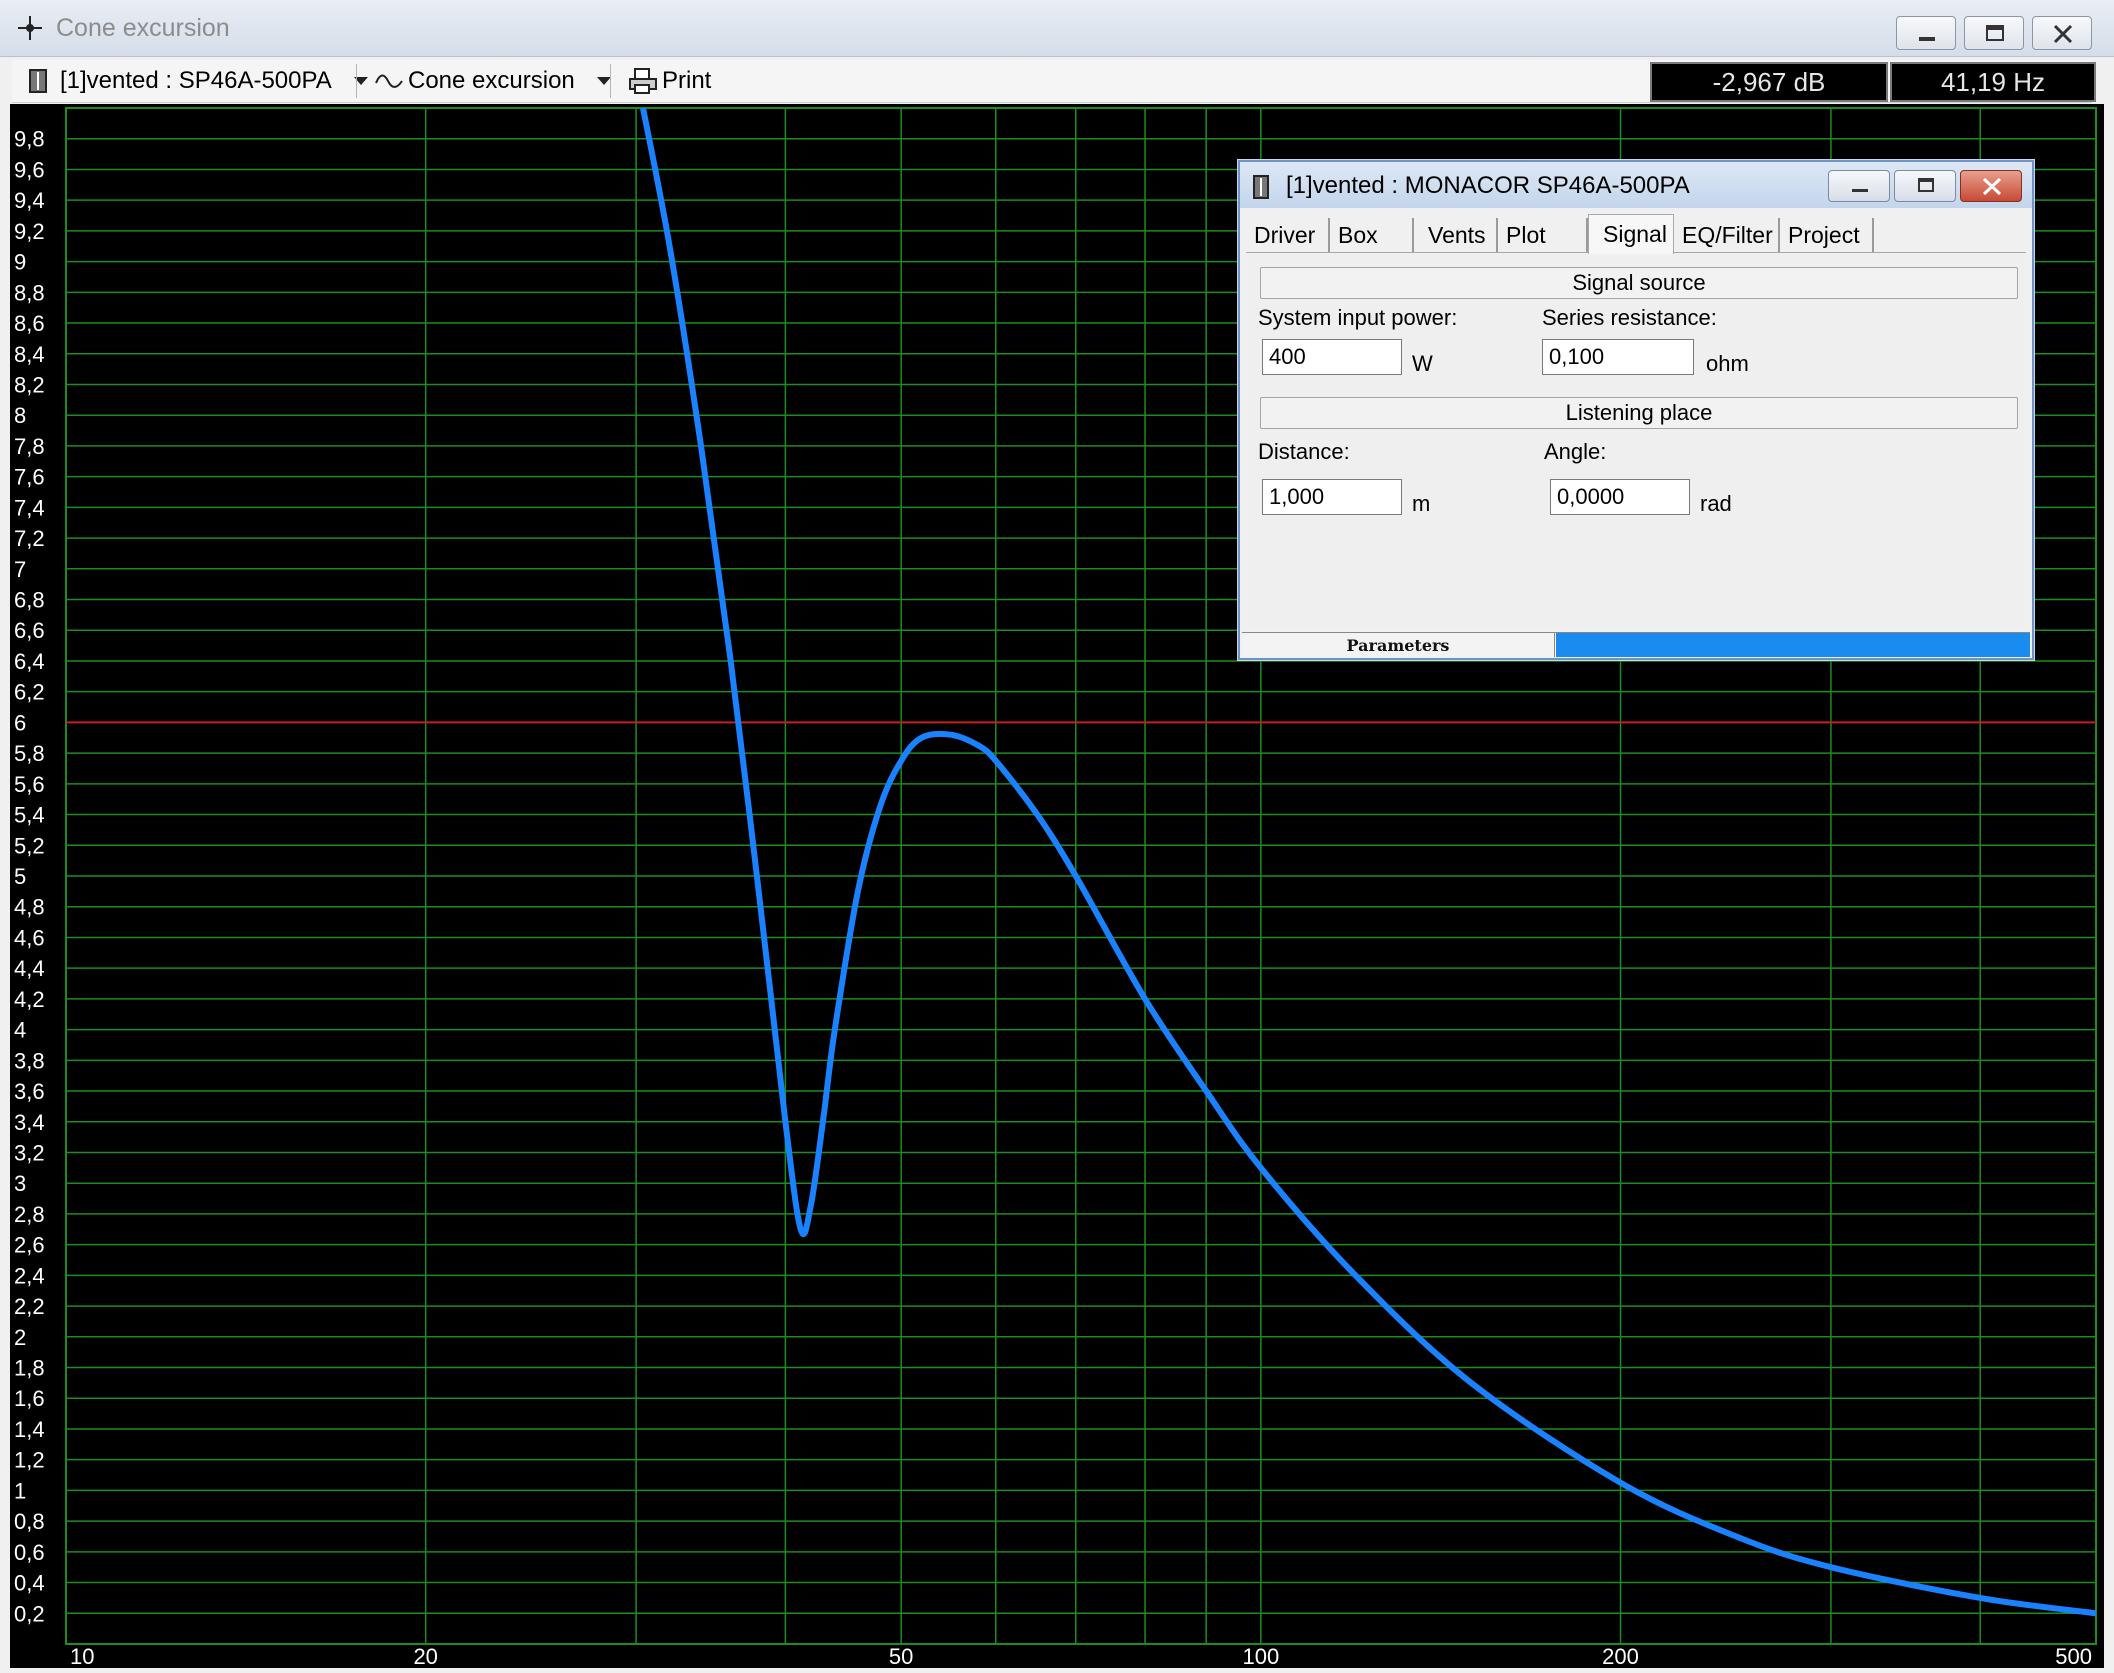 The width and height of the screenshot is (2114, 1673). What do you see at coordinates (29, 845) in the screenshot?
I see `y-tick-label: 5,2` at bounding box center [29, 845].